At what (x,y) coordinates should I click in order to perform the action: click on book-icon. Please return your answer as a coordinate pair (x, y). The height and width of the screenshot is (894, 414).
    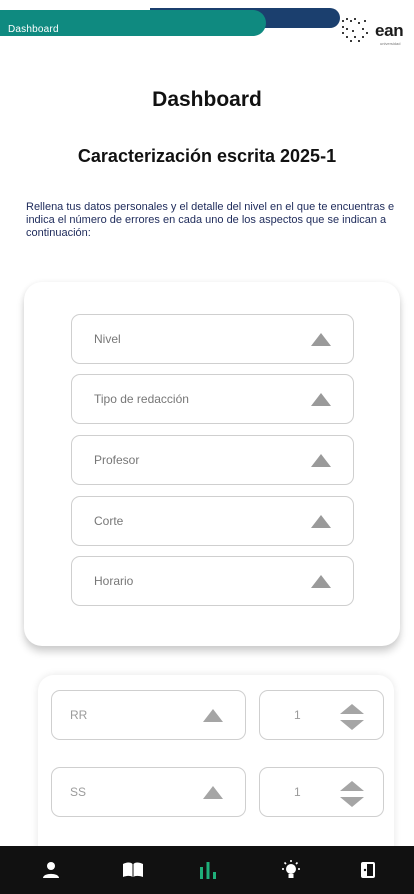
    Looking at the image, I should click on (133, 869).